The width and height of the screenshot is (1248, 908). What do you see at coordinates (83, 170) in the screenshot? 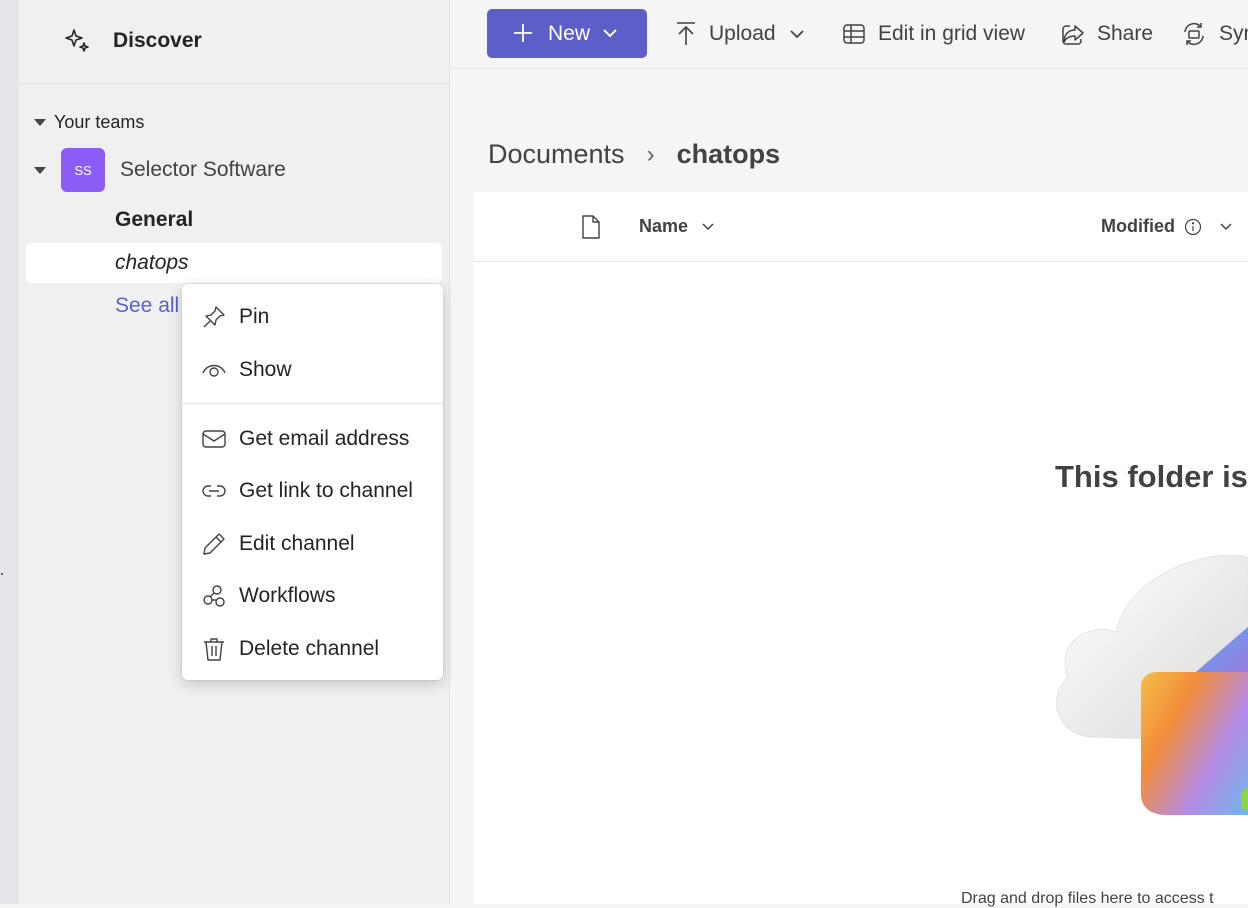
I see `team-avatar: SS` at bounding box center [83, 170].